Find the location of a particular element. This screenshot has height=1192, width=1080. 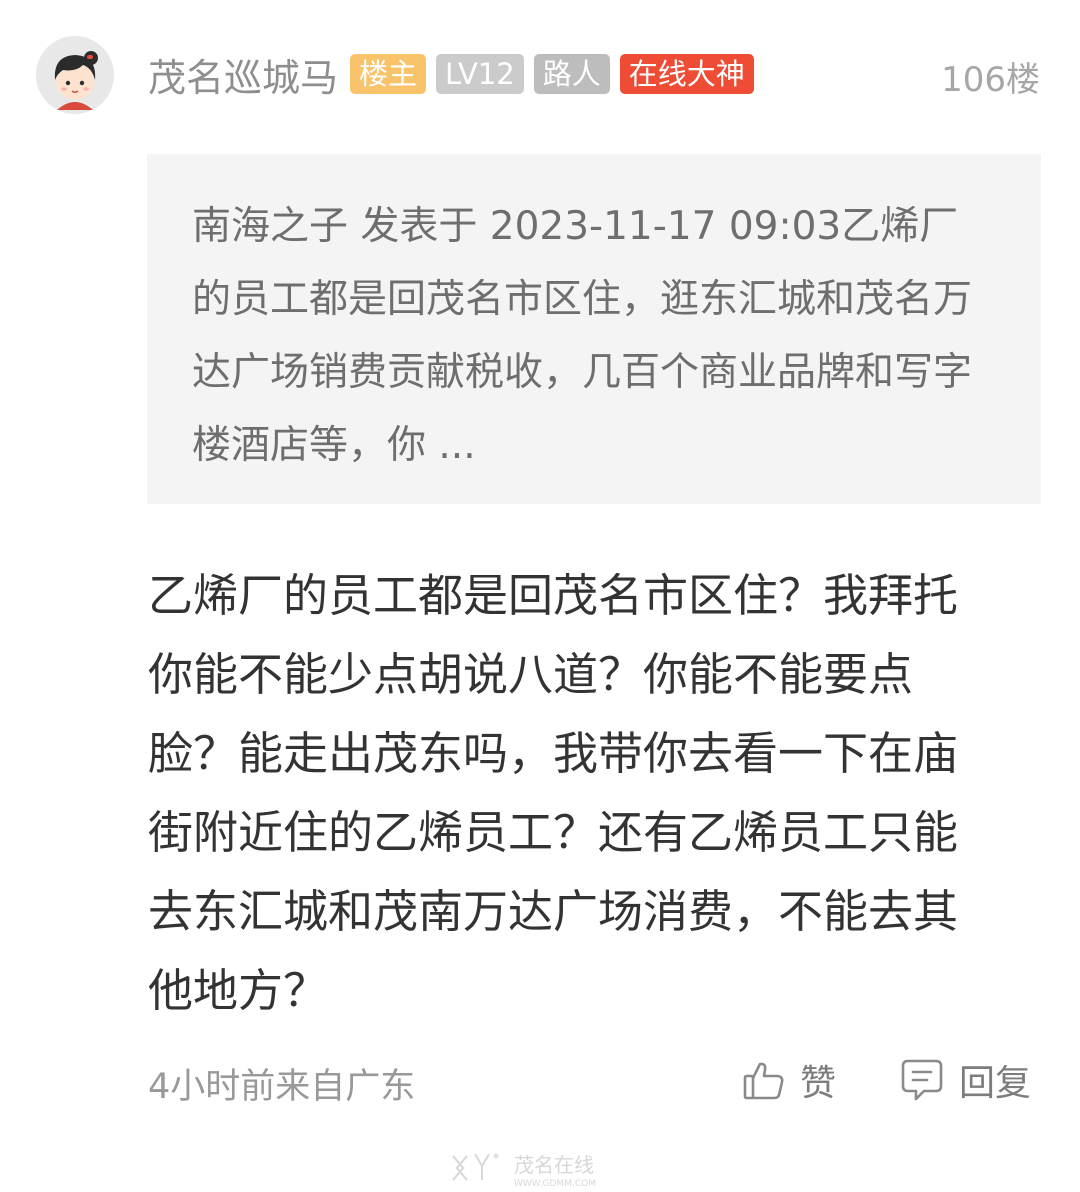

thumbs-up-icon is located at coordinates (763, 1081).